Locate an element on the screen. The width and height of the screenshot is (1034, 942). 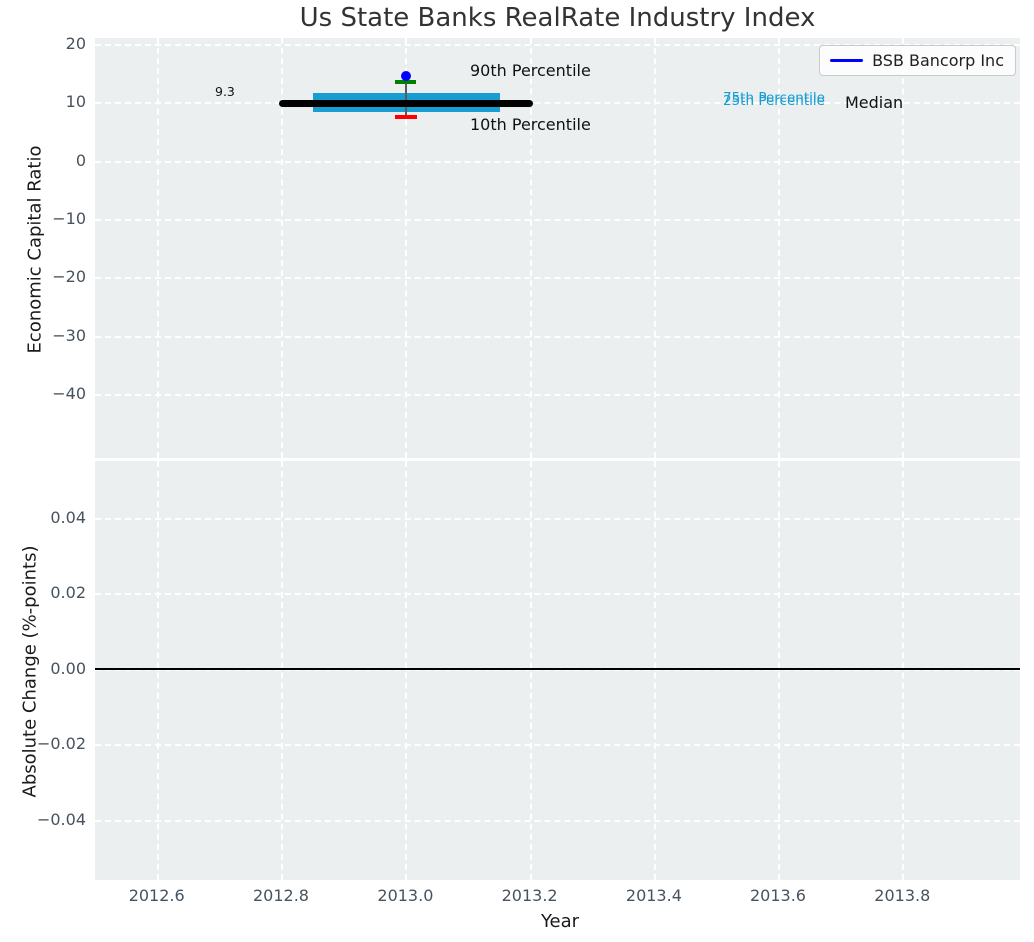
p10-annotation: 10th Percentile is located at coordinates (530, 124).